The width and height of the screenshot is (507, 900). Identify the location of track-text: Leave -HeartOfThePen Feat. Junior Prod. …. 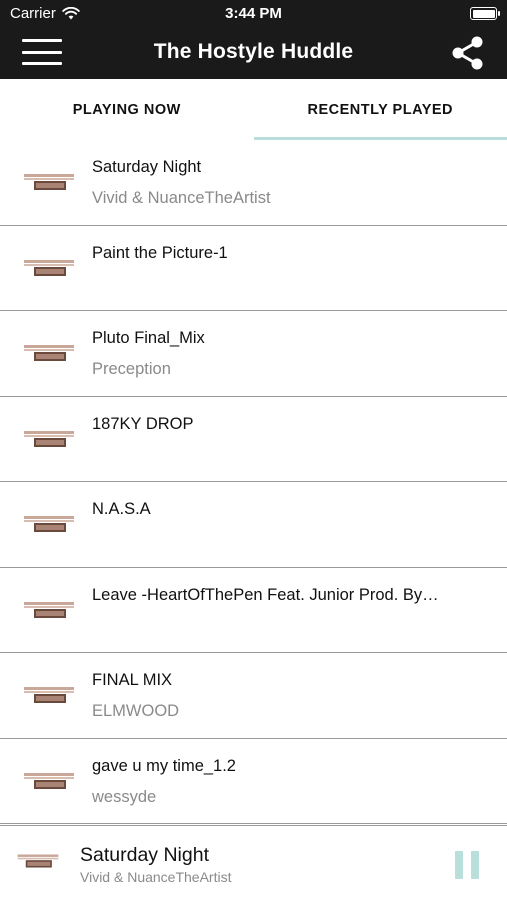
(287, 595).